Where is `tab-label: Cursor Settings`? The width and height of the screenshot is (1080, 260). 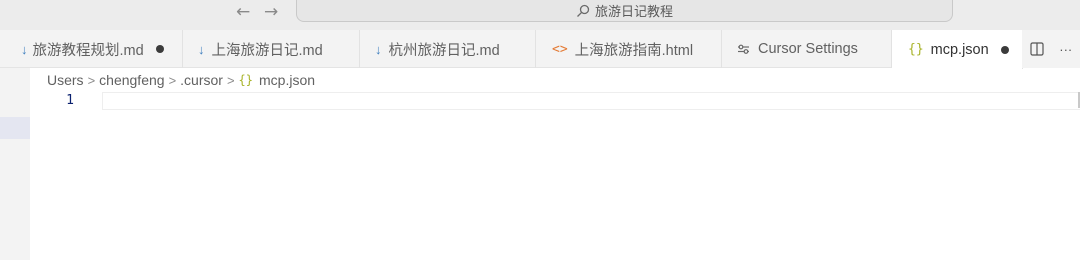
tab-label: Cursor Settings is located at coordinates (808, 49).